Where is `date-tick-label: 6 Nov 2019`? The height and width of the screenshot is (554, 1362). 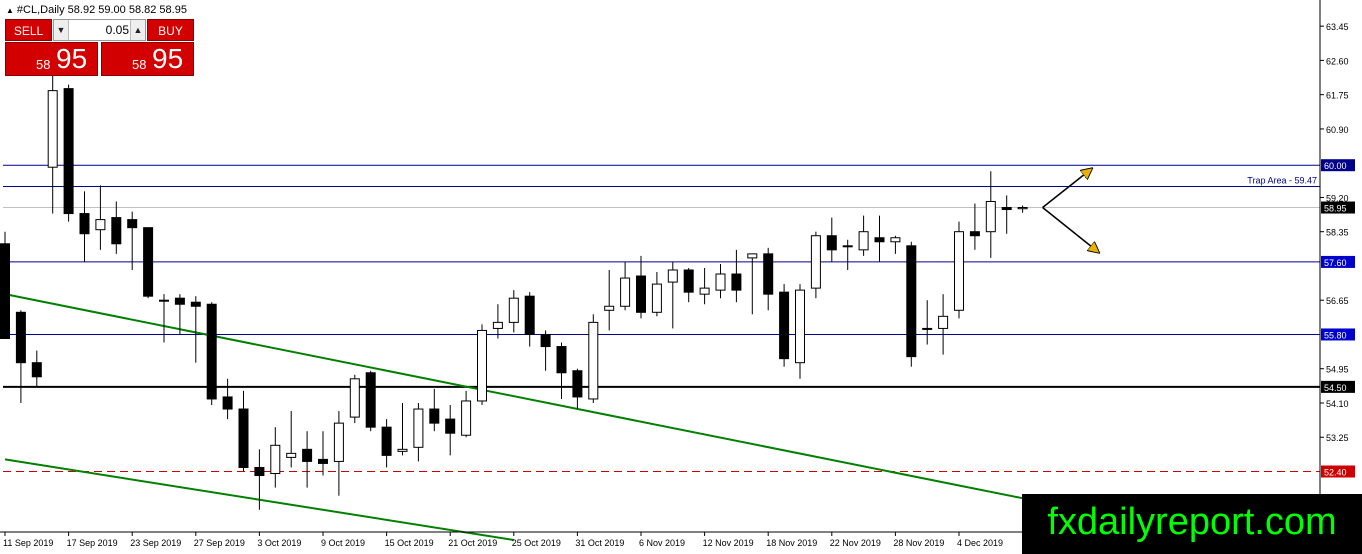 date-tick-label: 6 Nov 2019 is located at coordinates (662, 543).